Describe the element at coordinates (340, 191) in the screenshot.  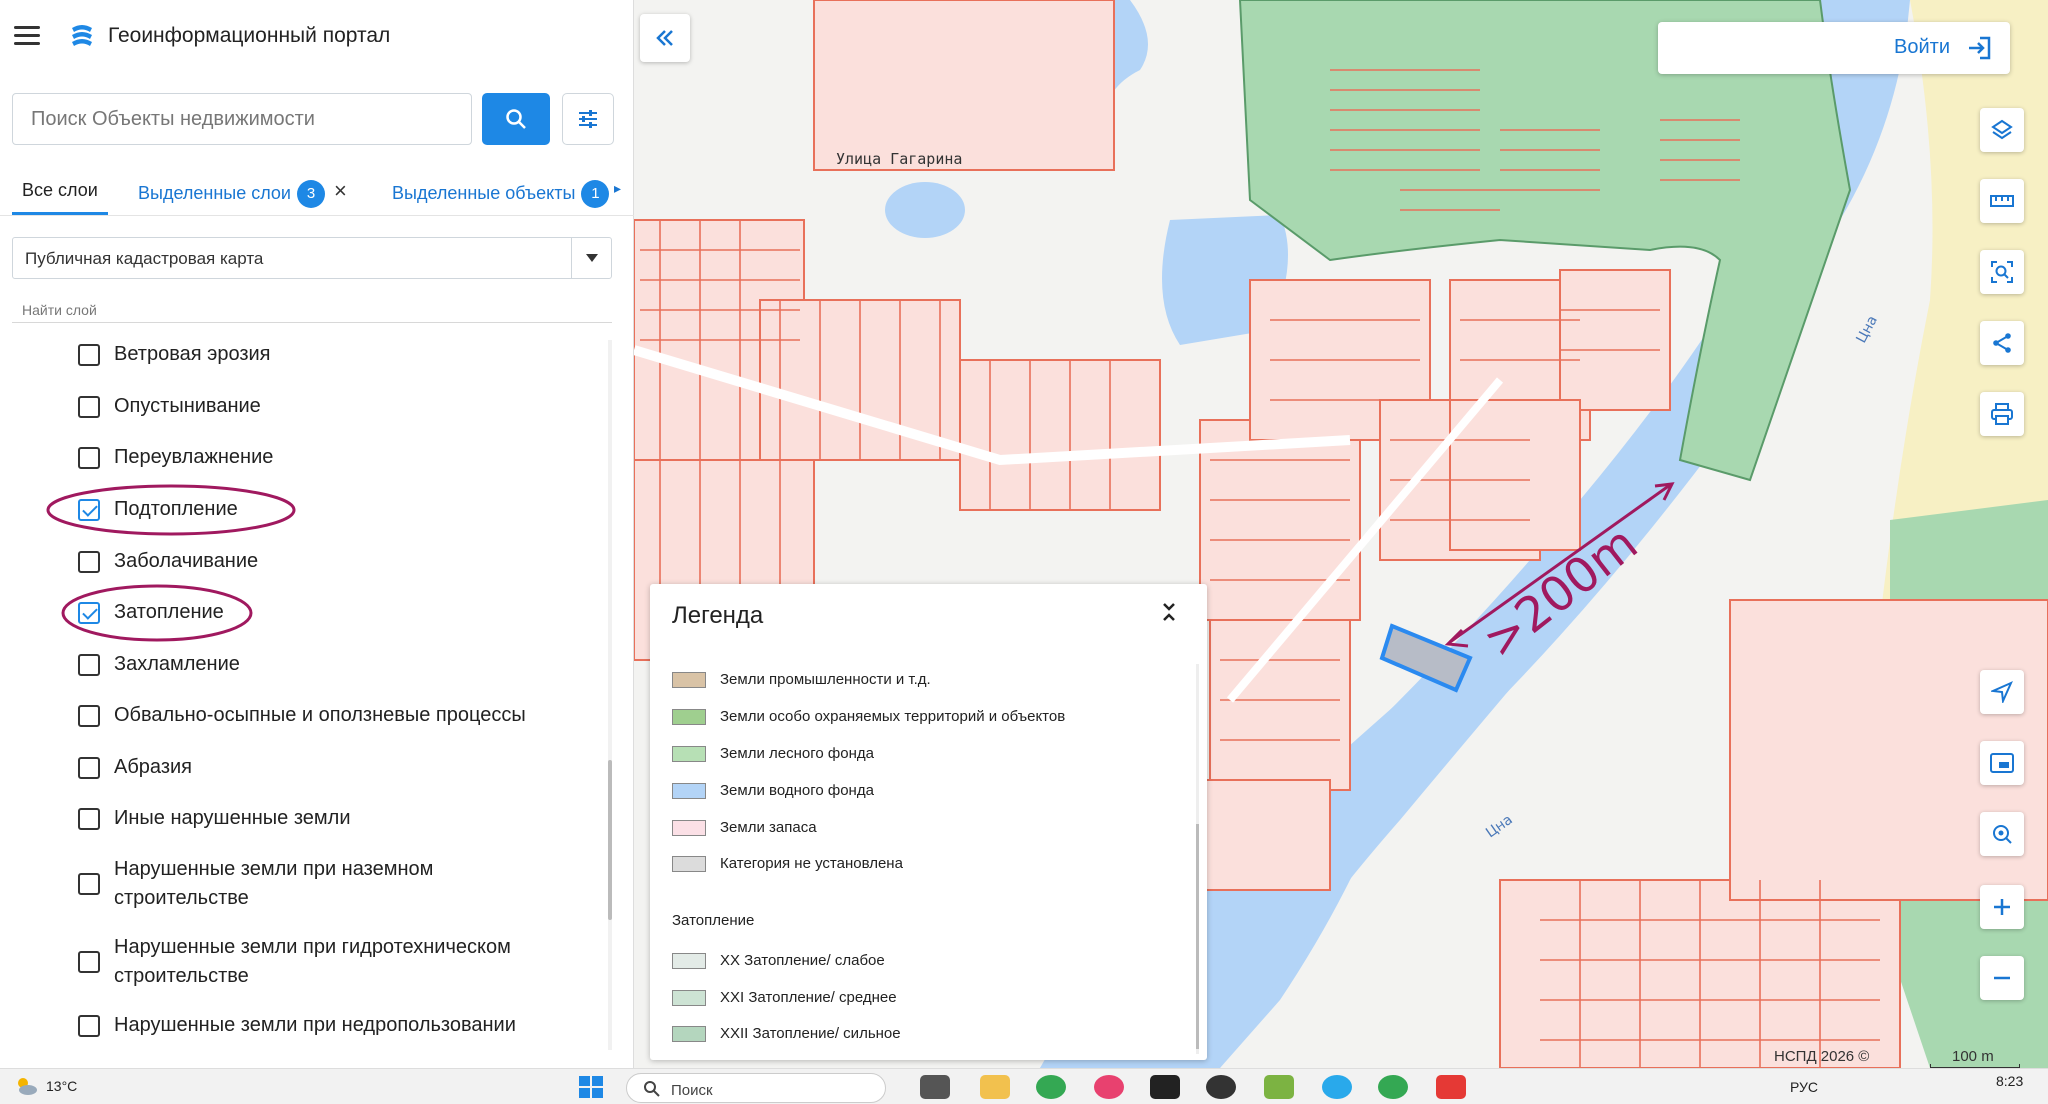
I see `clear-selected-layers-icon: ×` at that location.